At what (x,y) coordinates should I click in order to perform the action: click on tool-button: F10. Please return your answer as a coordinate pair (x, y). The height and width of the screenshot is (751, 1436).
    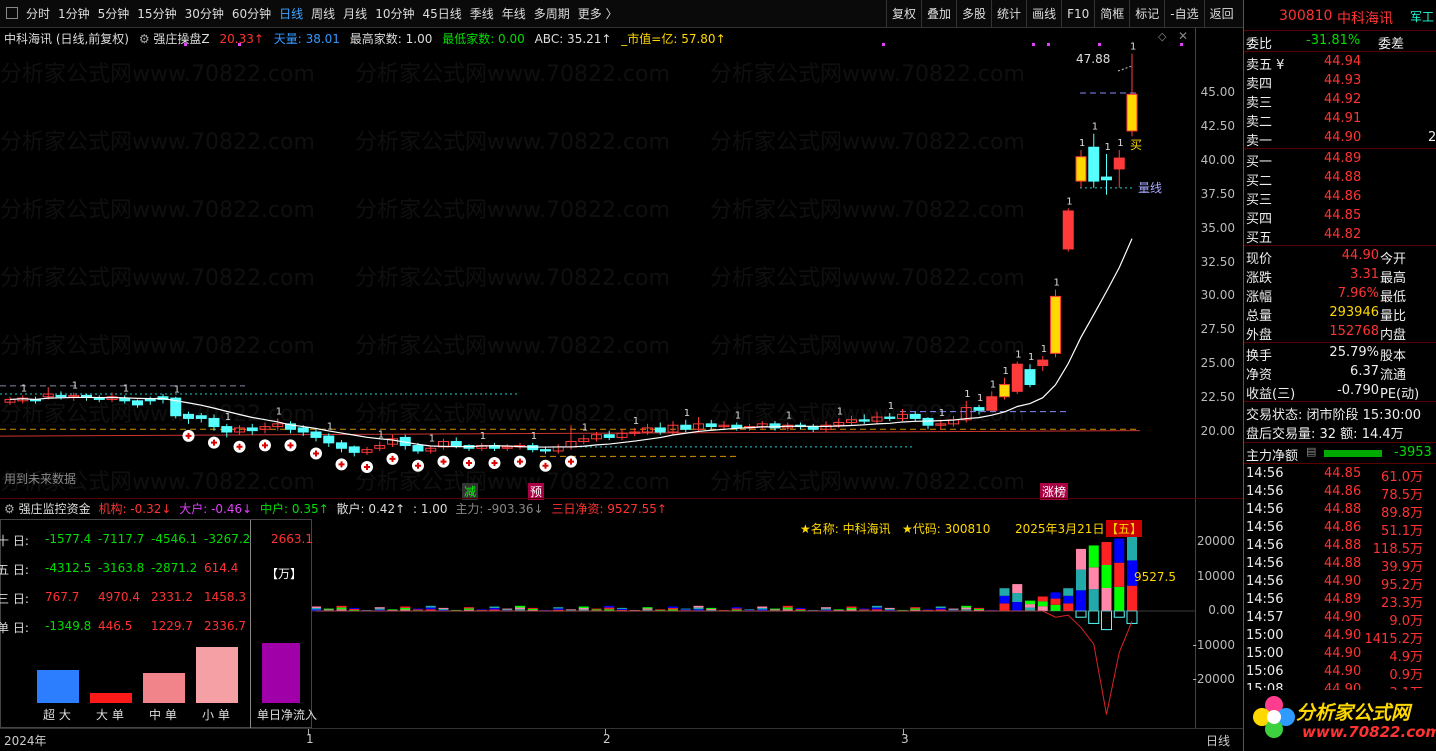
    Looking at the image, I should click on (1077, 14).